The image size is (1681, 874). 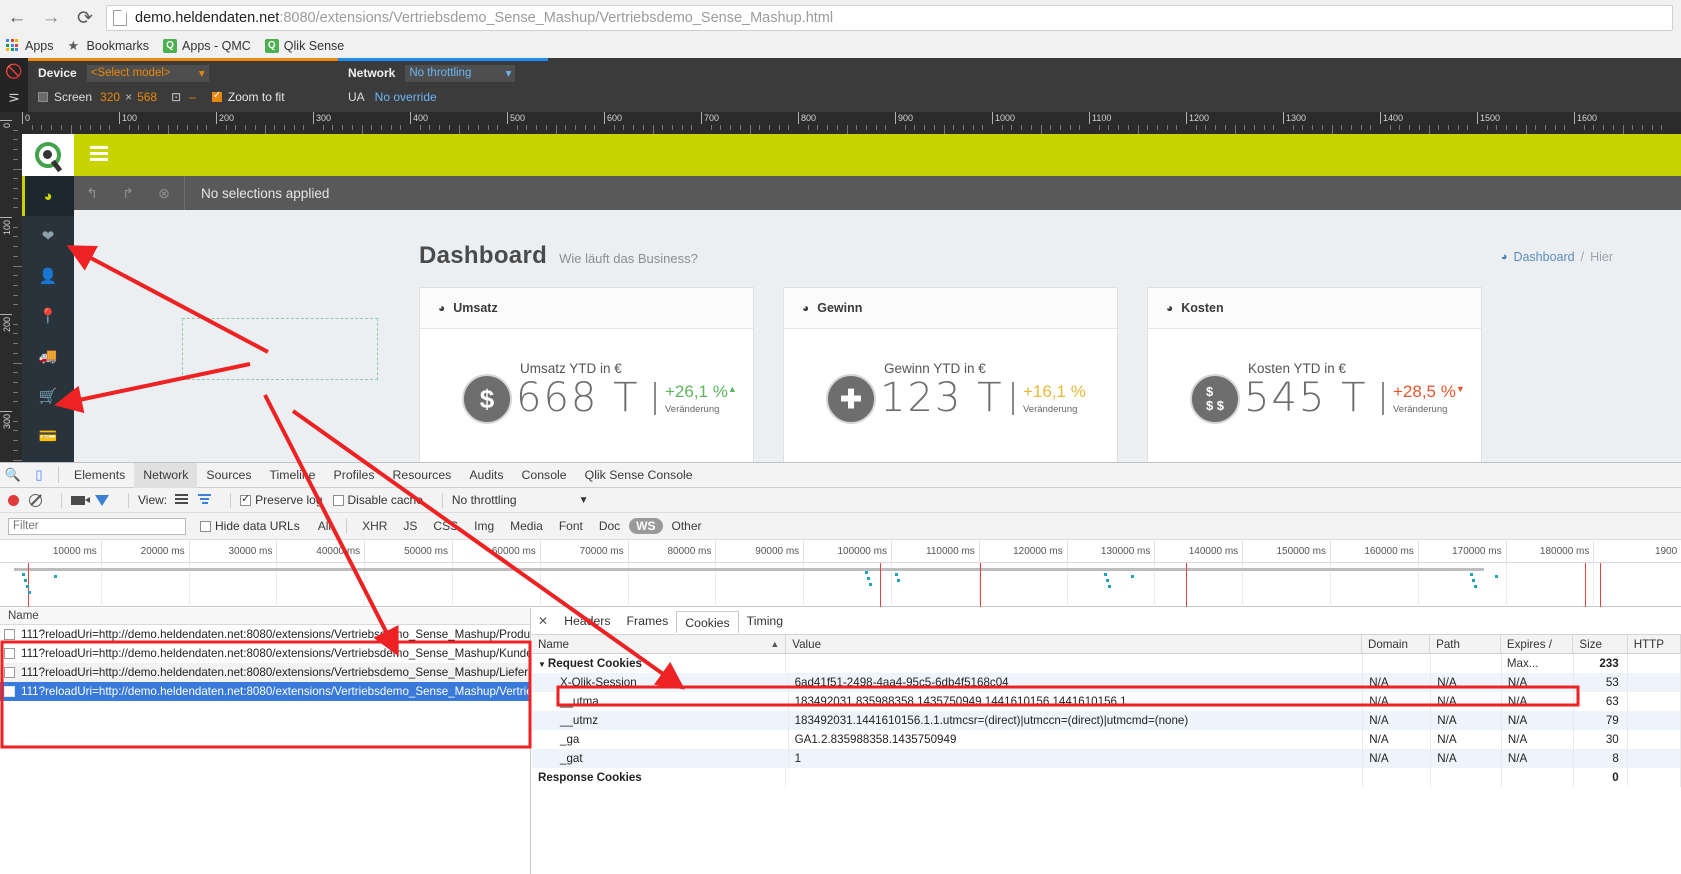 What do you see at coordinates (14, 71) in the screenshot?
I see `no-emulation-icon: 🚫` at bounding box center [14, 71].